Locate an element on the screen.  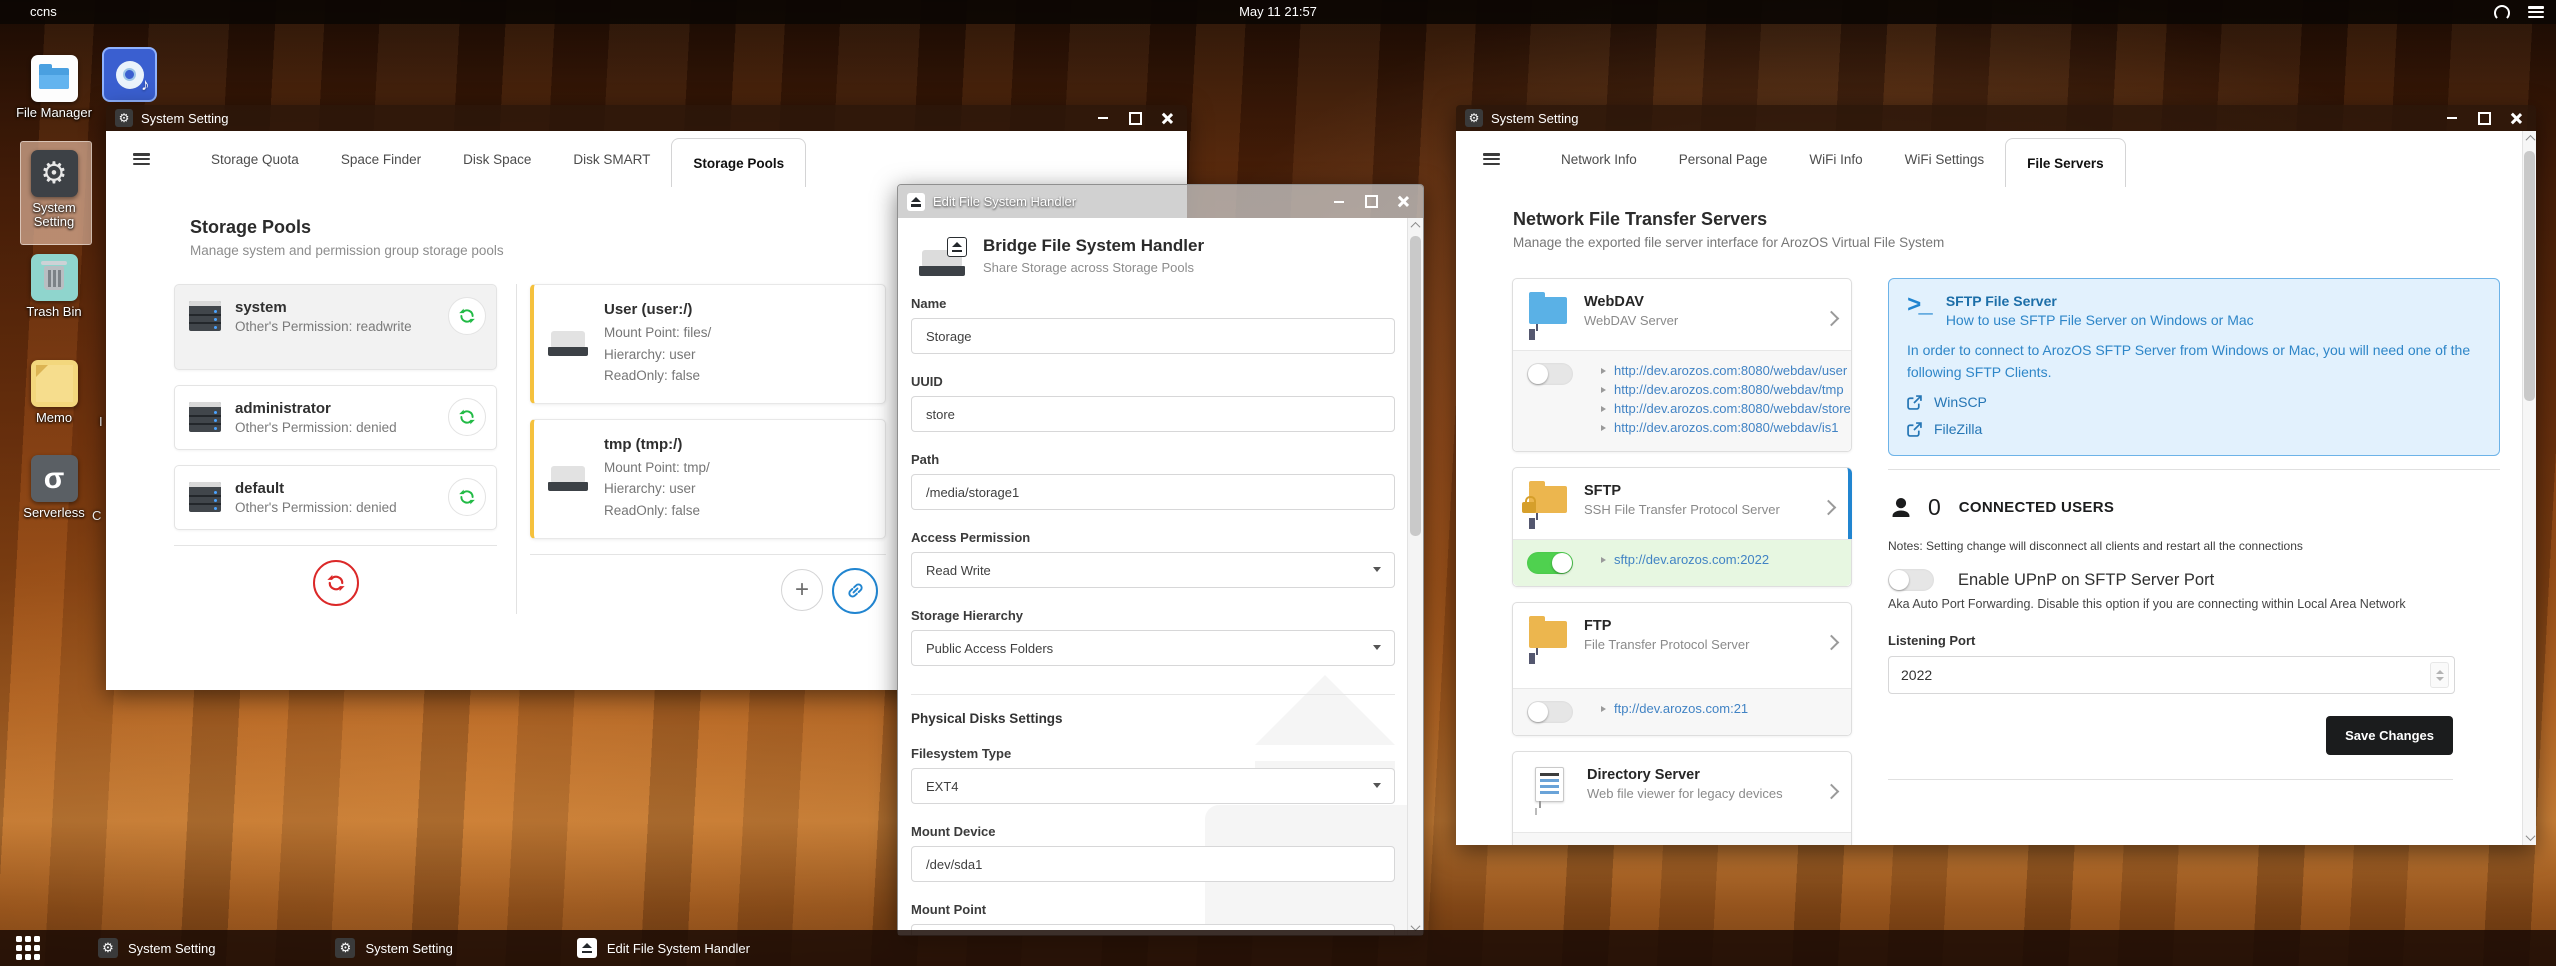
storage-hierarchy-label: Storage Hierarchy is located at coordinates (967, 615).